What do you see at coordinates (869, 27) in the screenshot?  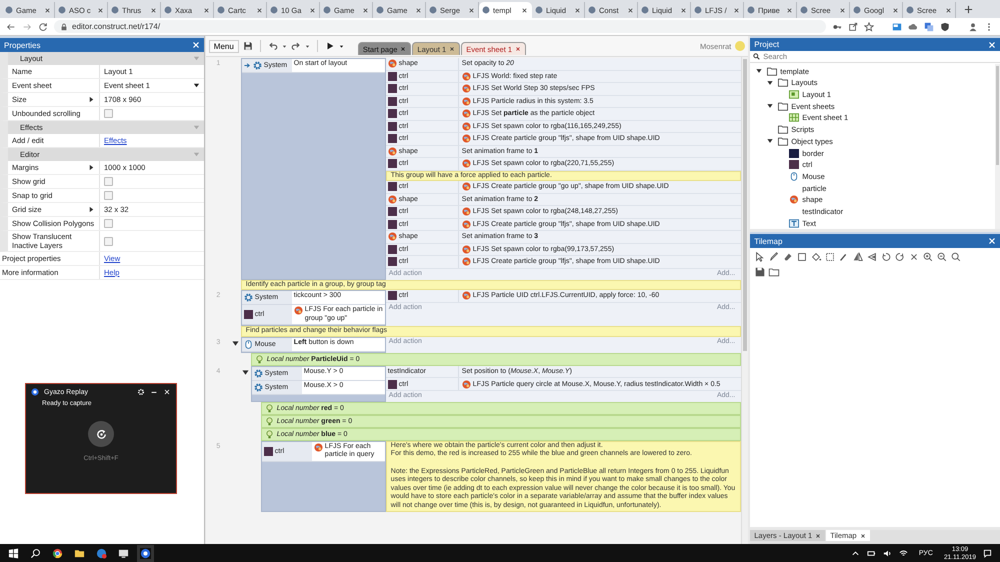 I see `star-icon` at bounding box center [869, 27].